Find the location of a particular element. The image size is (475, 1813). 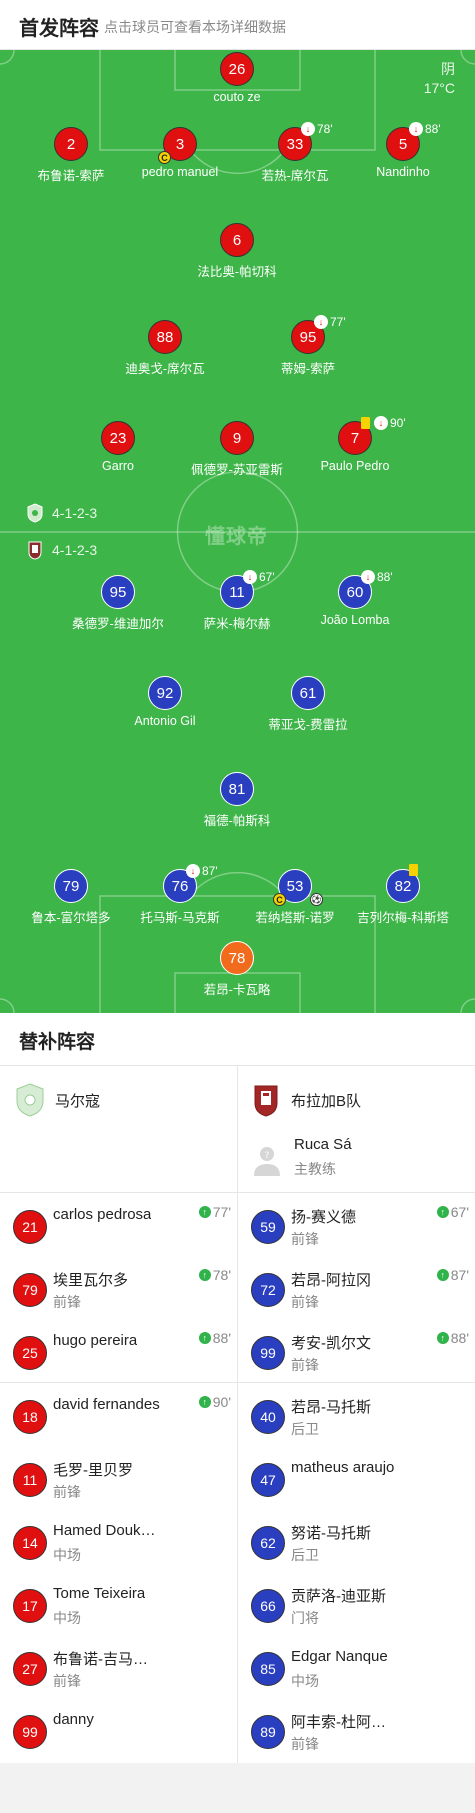

player-number: 66 is located at coordinates (268, 1606).